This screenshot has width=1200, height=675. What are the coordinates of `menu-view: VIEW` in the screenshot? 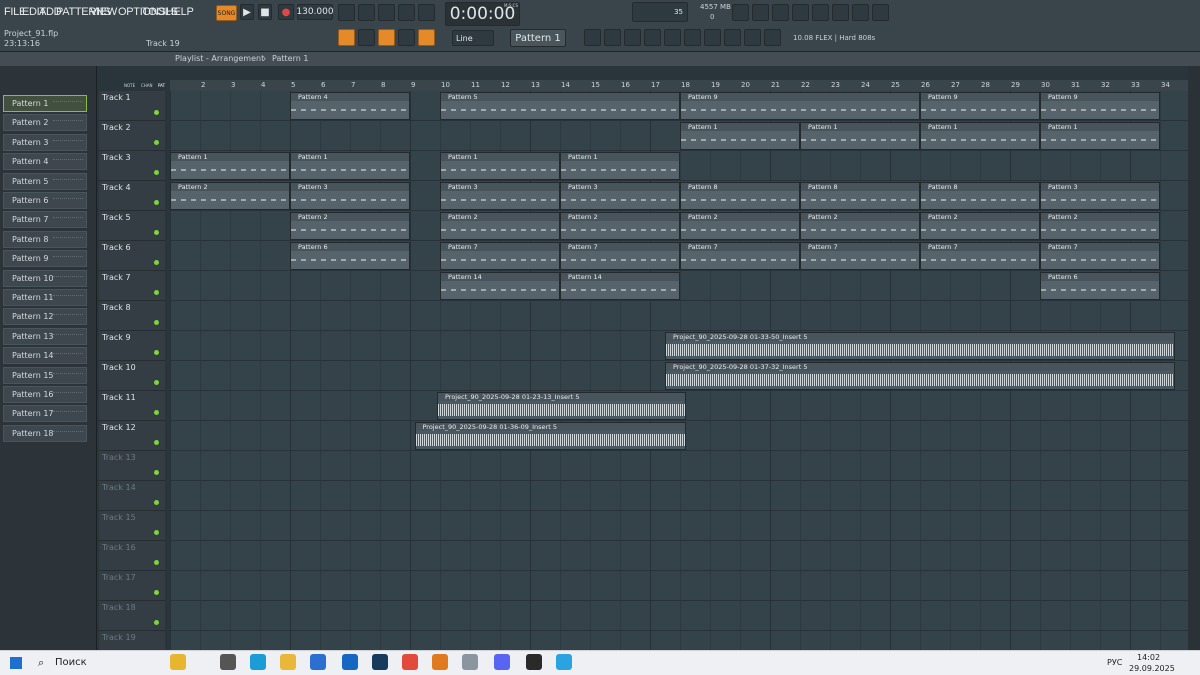 It's located at (103, 13).